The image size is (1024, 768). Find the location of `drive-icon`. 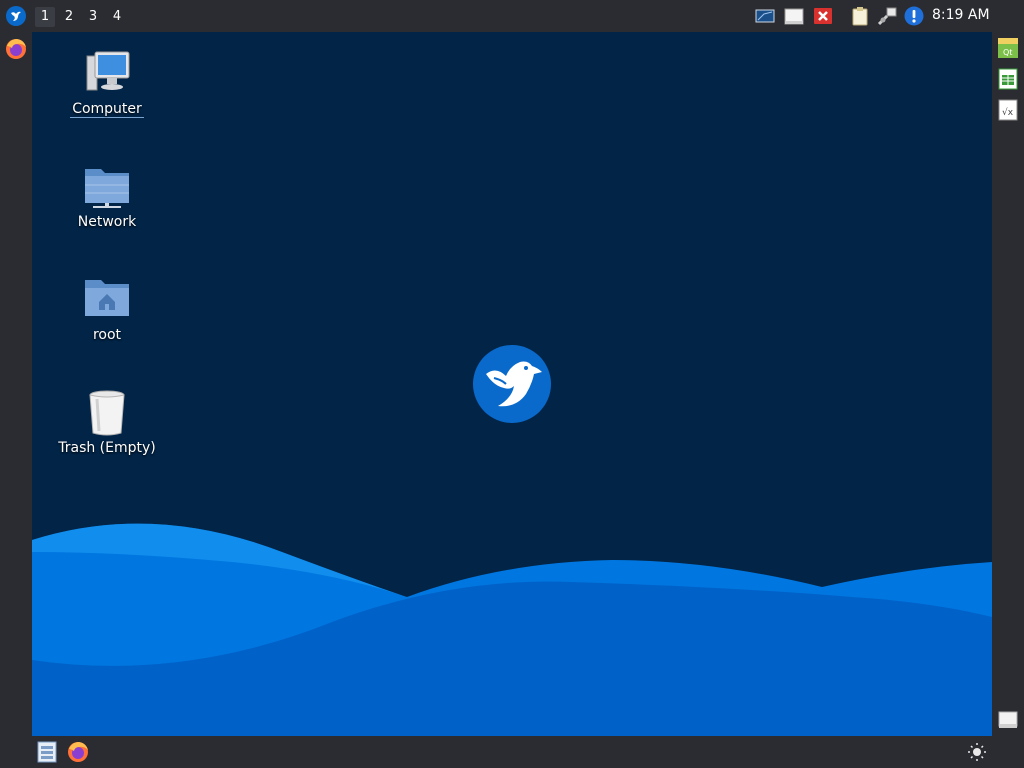

drive-icon is located at coordinates (1008, 720).